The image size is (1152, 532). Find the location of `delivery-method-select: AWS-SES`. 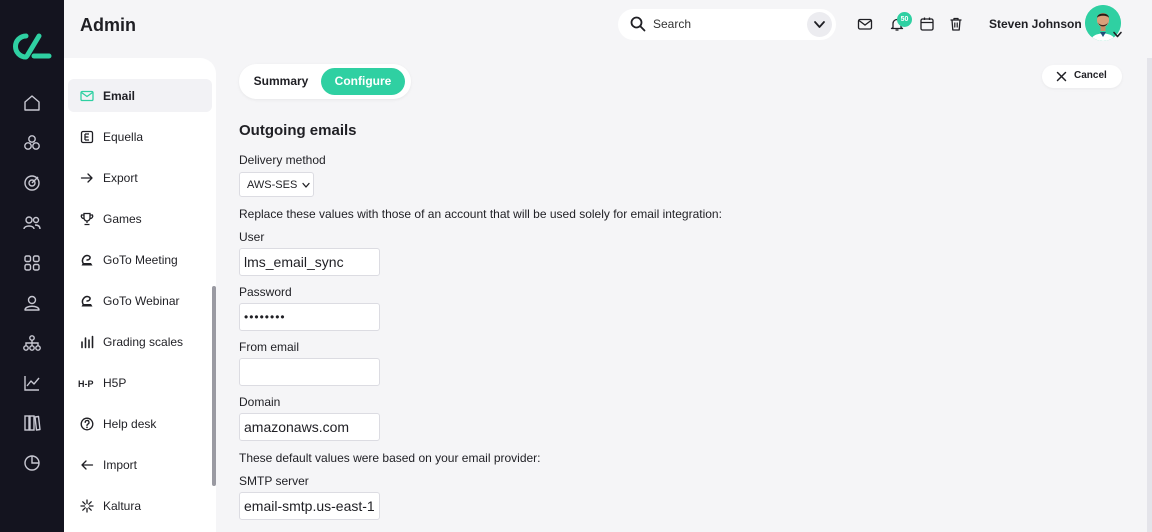

delivery-method-select: AWS-SES is located at coordinates (276, 184).